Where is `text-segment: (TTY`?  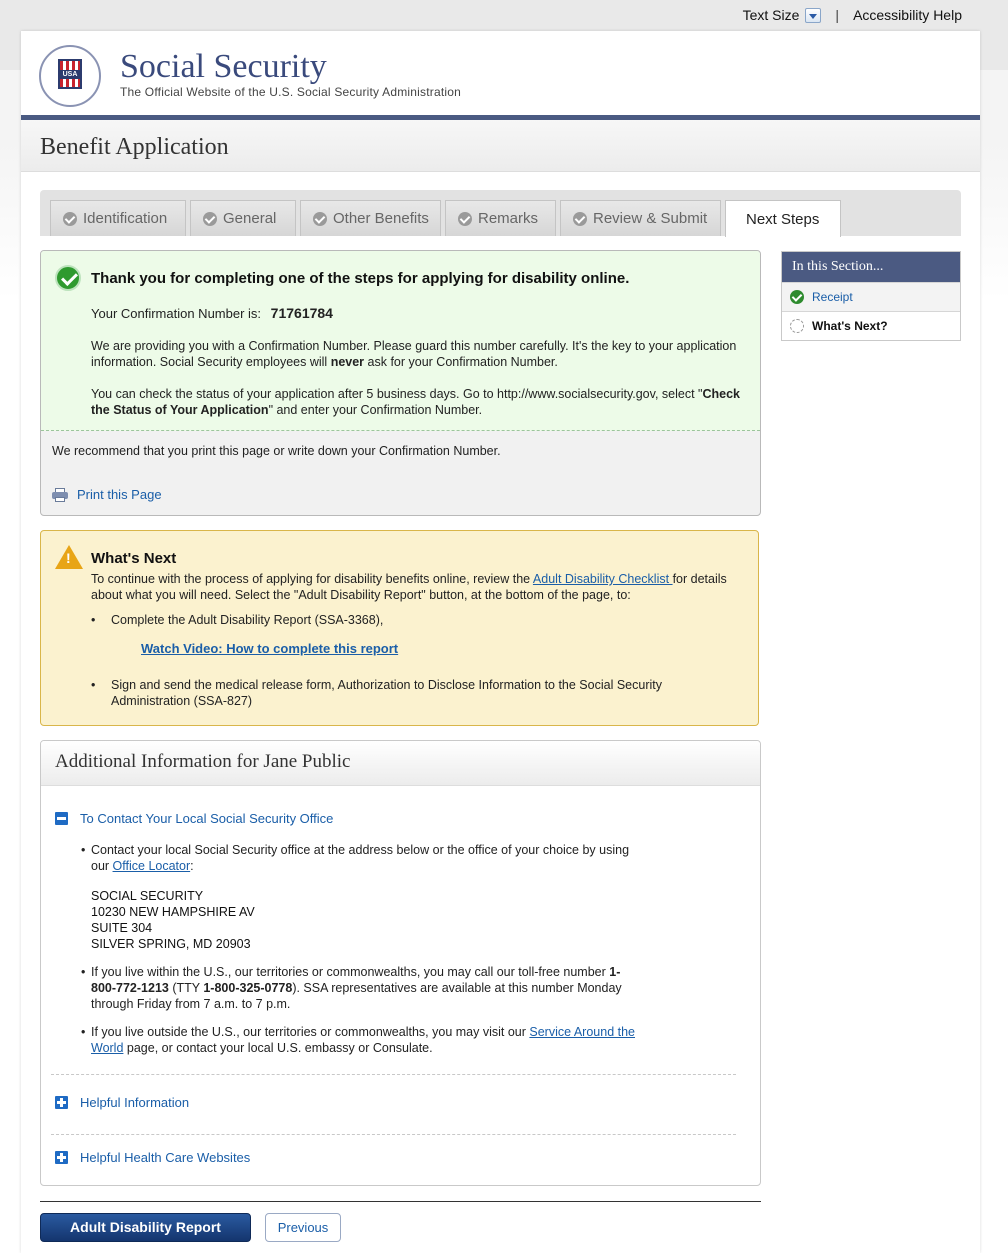
text-segment: (TTY is located at coordinates (186, 988).